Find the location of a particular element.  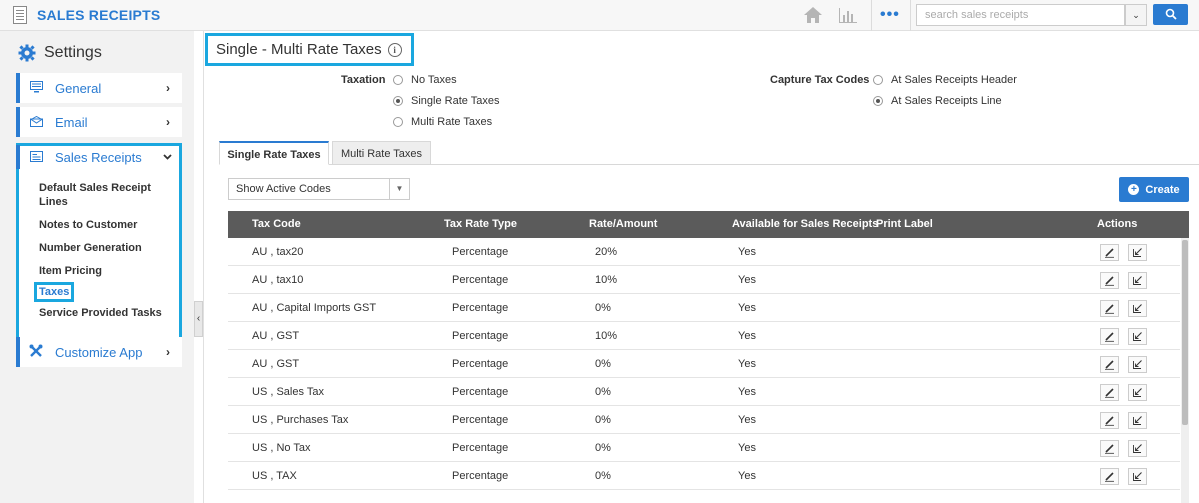

cell-tax-code: AU , Capital Imports GST is located at coordinates (314, 308).